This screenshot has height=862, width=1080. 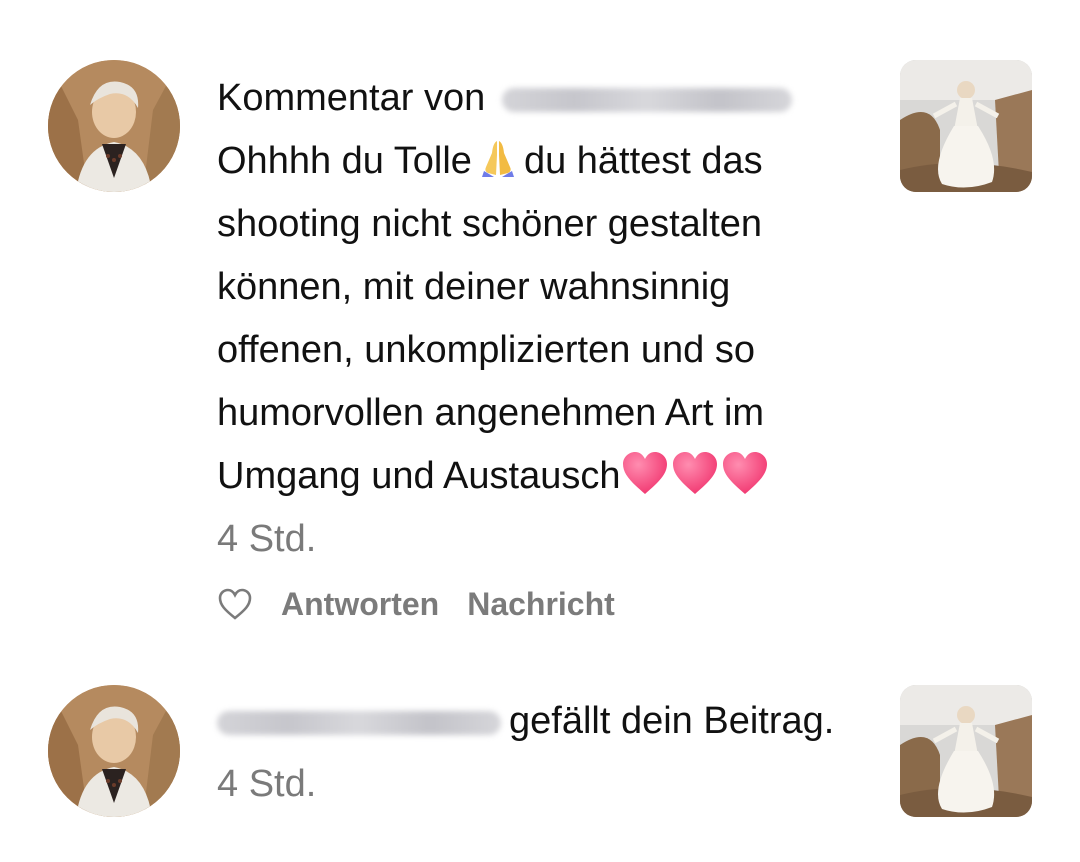 I want to click on like-text: gefällt dein Beitrag., so click(x=672, y=721).